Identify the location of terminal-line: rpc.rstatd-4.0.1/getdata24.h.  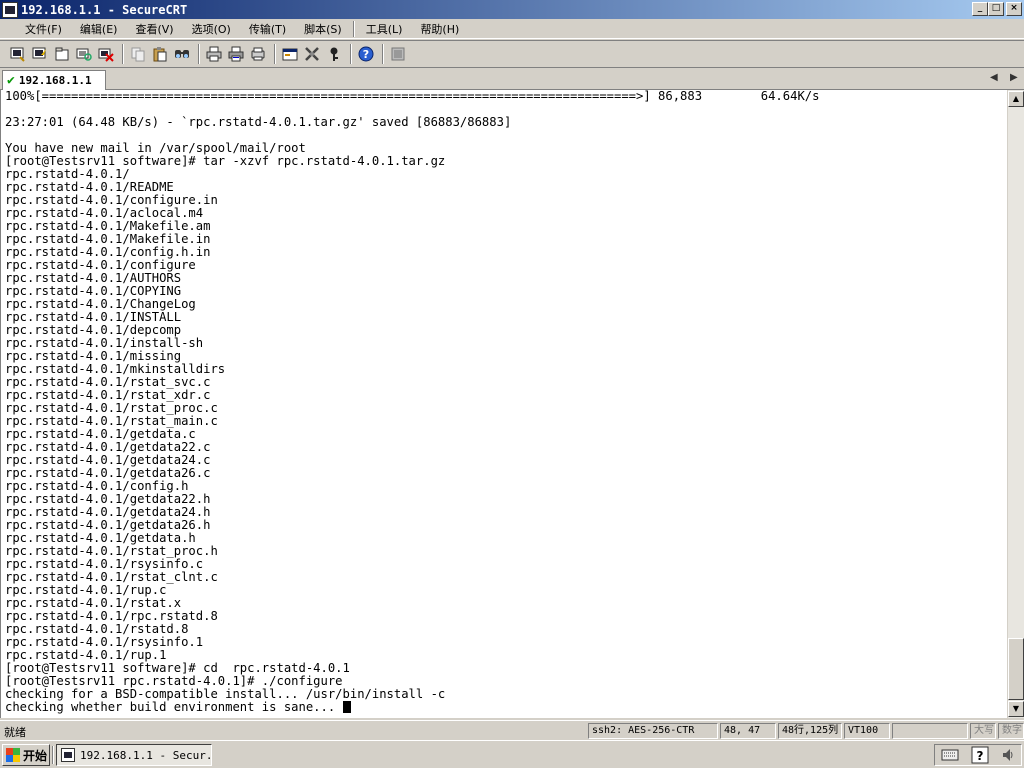
(108, 512).